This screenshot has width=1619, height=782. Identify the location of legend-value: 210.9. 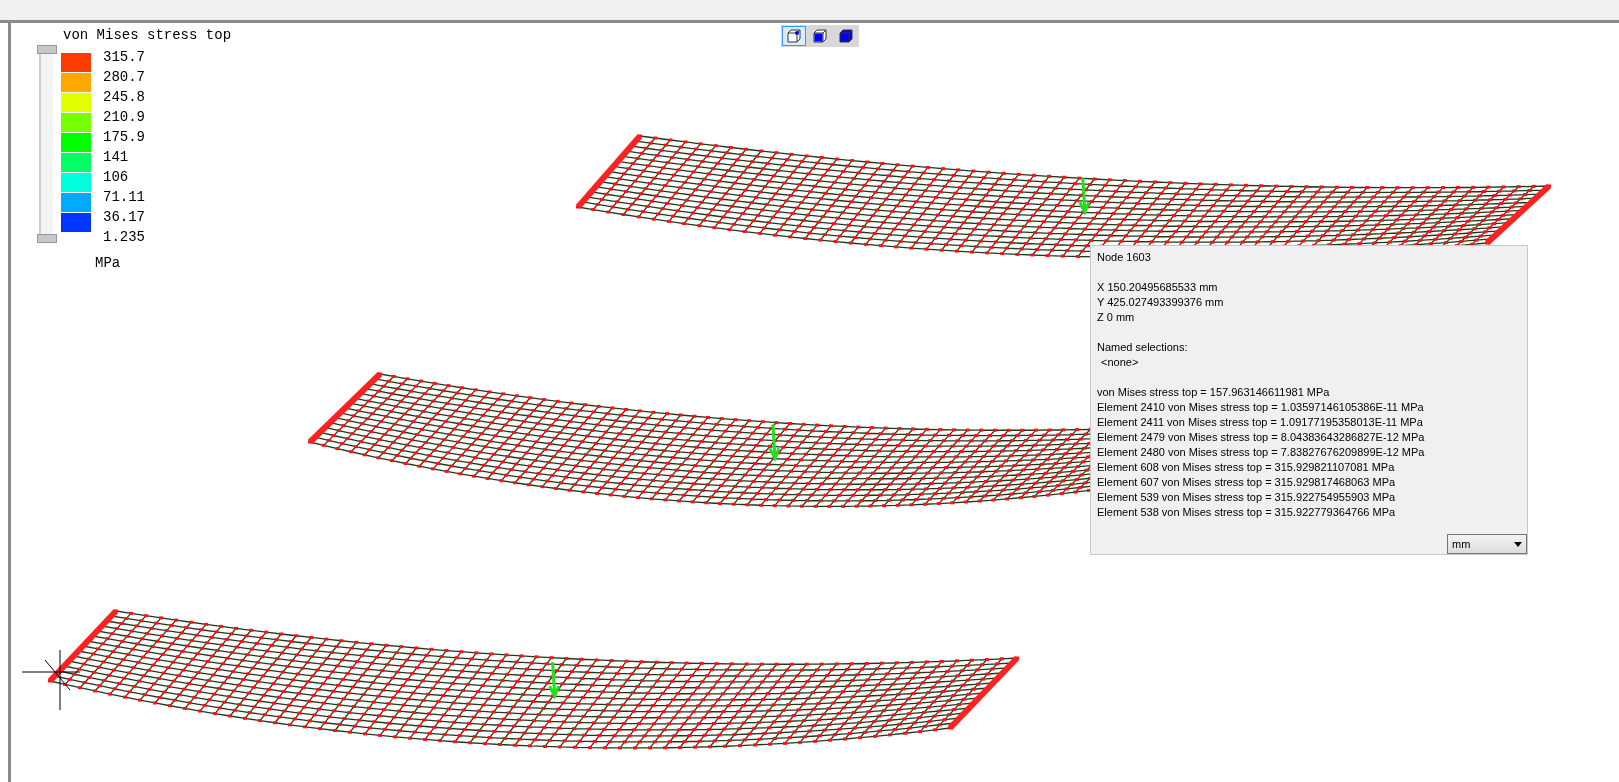
(124, 117).